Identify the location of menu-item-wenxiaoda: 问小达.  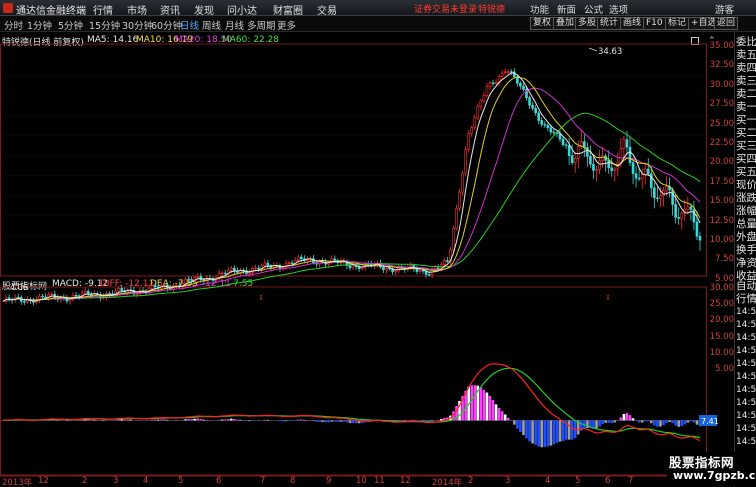
(242, 9).